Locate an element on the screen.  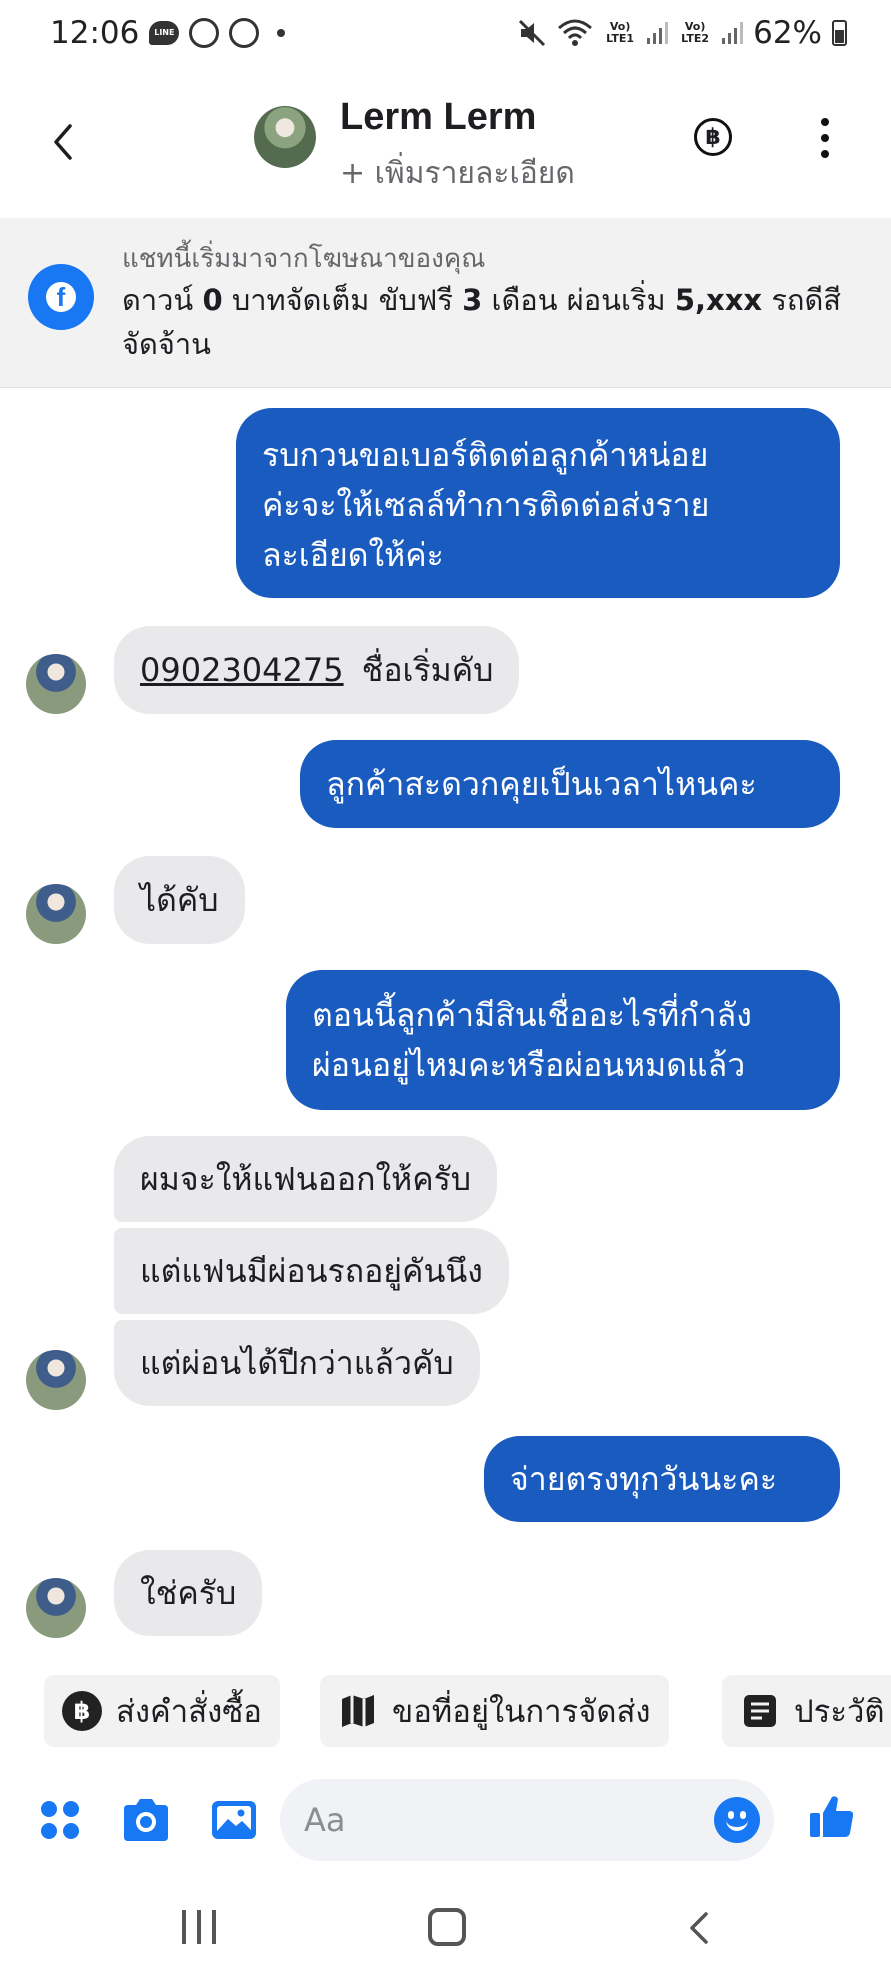
phone-number-link: 0902304275 is located at coordinates (242, 670).